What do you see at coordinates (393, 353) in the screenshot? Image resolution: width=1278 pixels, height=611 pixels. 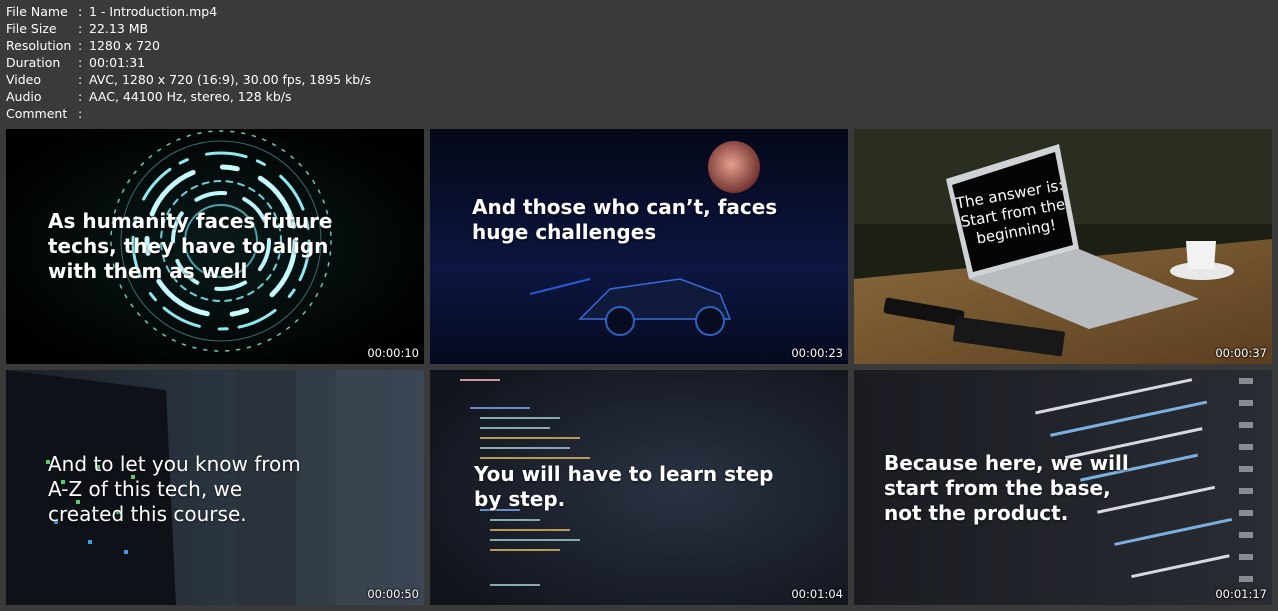 I see `thumbnail-timestamp: 00:00:10` at bounding box center [393, 353].